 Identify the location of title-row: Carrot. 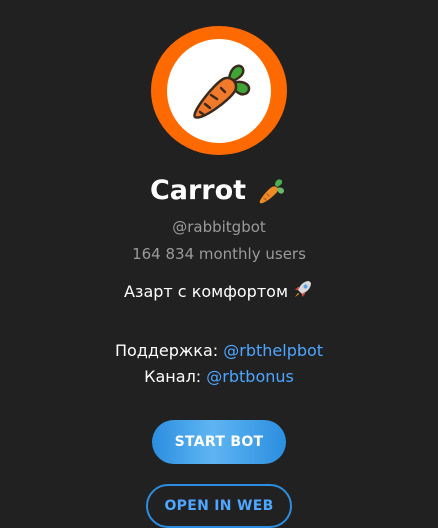
(219, 191).